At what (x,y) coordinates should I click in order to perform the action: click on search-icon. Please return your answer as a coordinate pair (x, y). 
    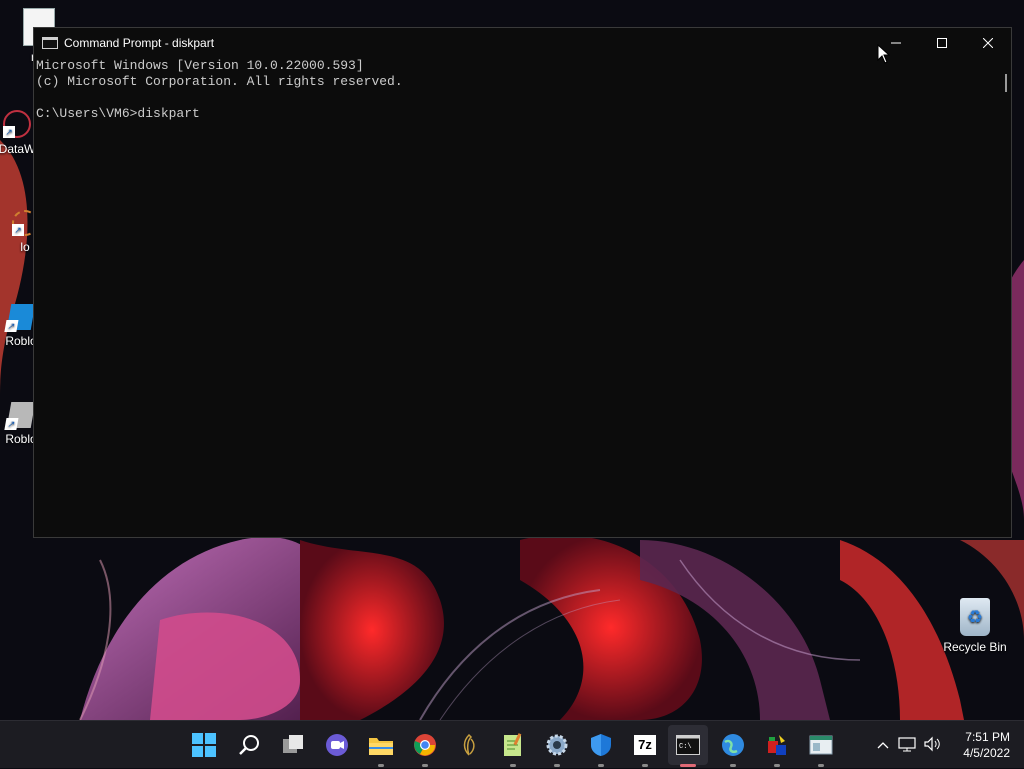
    Looking at the image, I should click on (249, 745).